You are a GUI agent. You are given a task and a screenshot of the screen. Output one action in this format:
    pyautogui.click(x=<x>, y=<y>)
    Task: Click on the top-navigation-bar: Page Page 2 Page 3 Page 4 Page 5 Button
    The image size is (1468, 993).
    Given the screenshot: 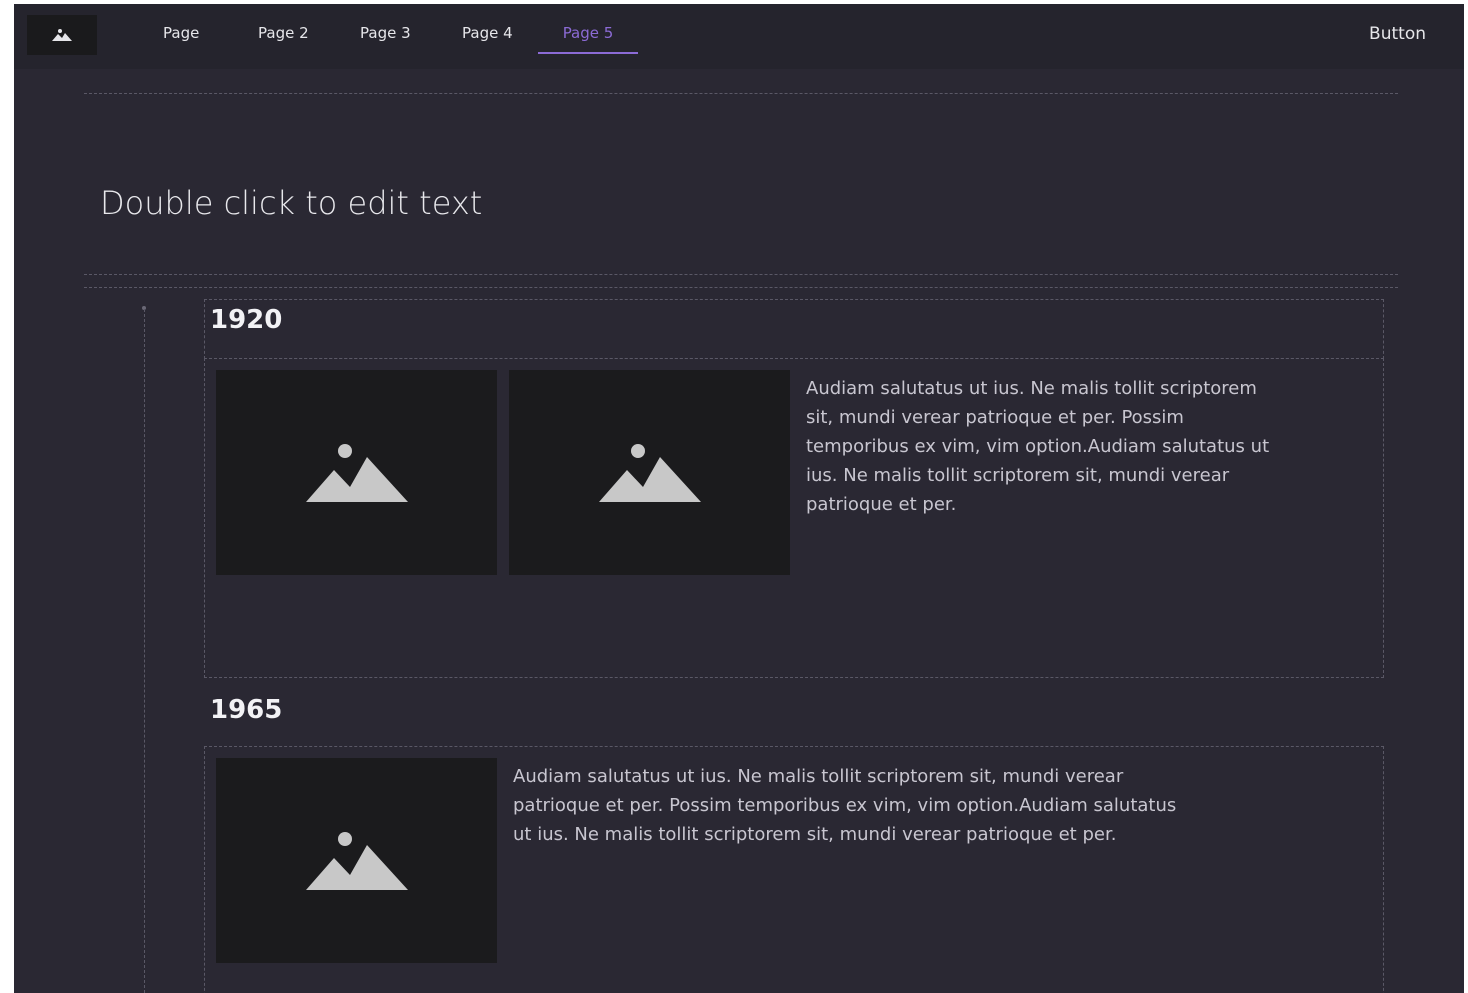 What is the action you would take?
    pyautogui.click(x=739, y=36)
    